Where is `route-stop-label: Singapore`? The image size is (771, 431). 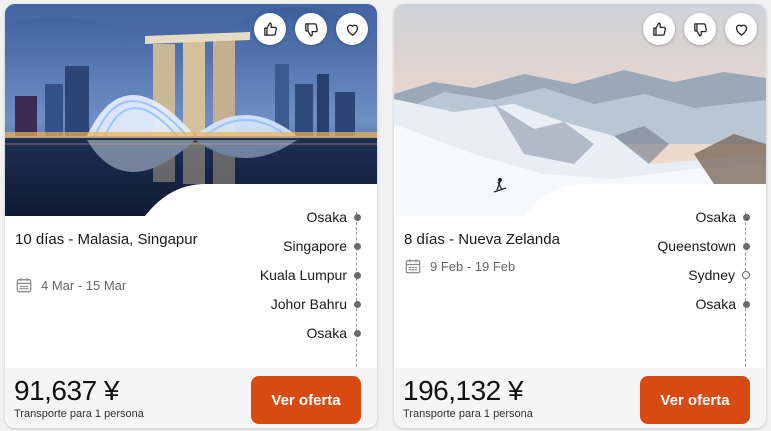 route-stop-label: Singapore is located at coordinates (315, 246).